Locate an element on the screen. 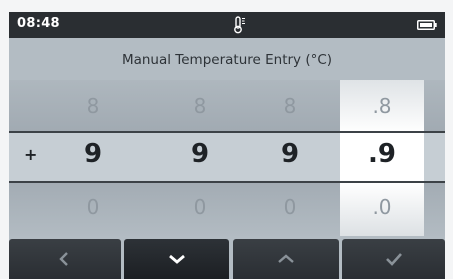 This screenshot has width=453, height=279. digit-col2-below: 0 is located at coordinates (200, 207).